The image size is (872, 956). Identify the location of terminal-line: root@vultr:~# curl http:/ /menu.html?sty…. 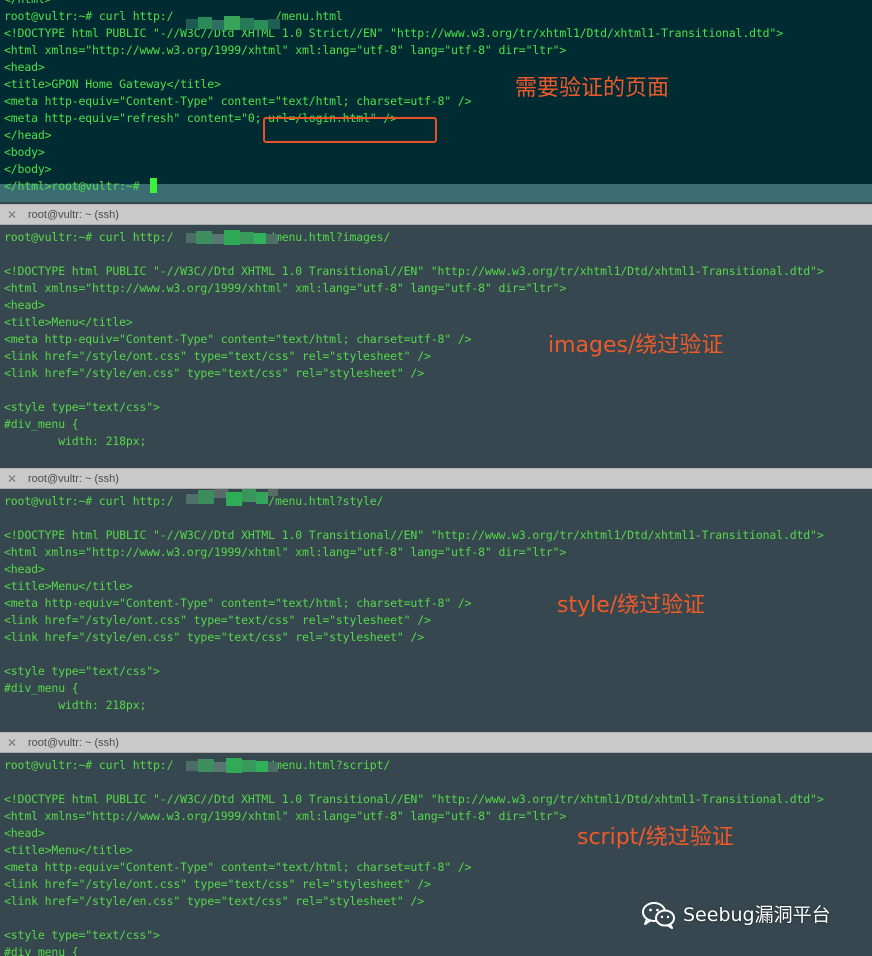
(194, 501).